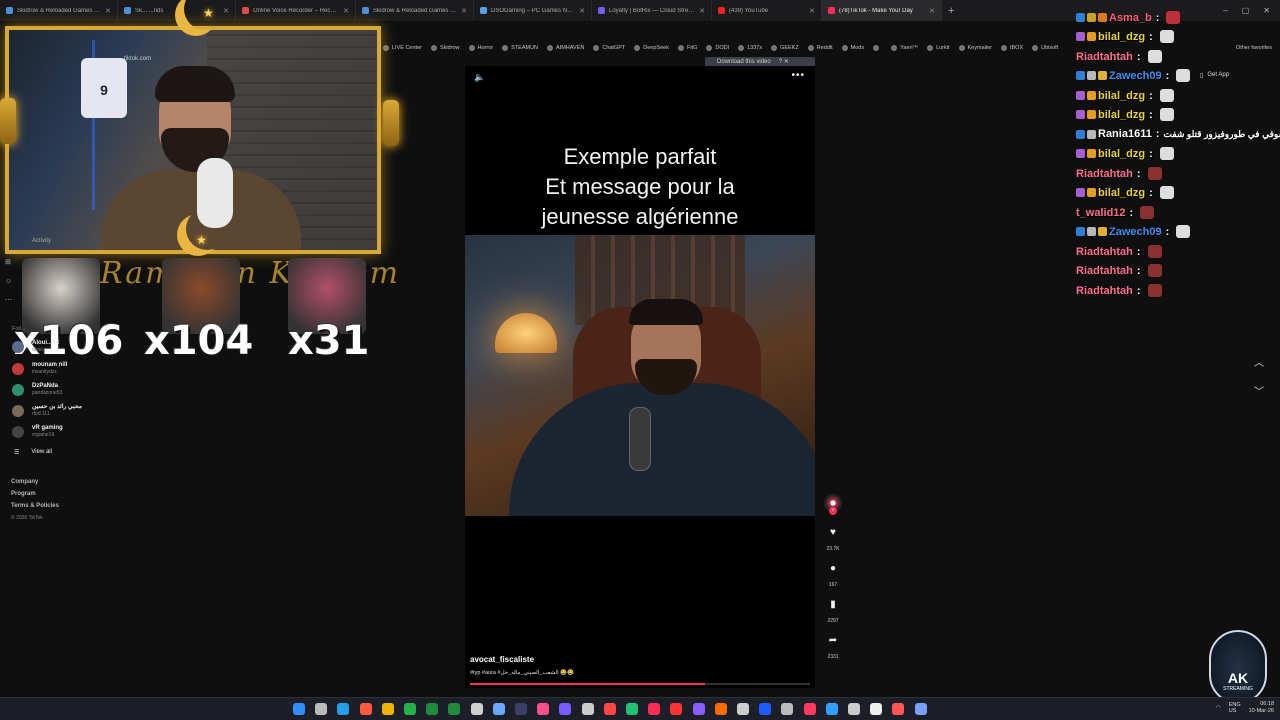 The width and height of the screenshot is (1280, 720). Describe the element at coordinates (820, 47) in the screenshot. I see `bookmark-item: Reddit` at that location.